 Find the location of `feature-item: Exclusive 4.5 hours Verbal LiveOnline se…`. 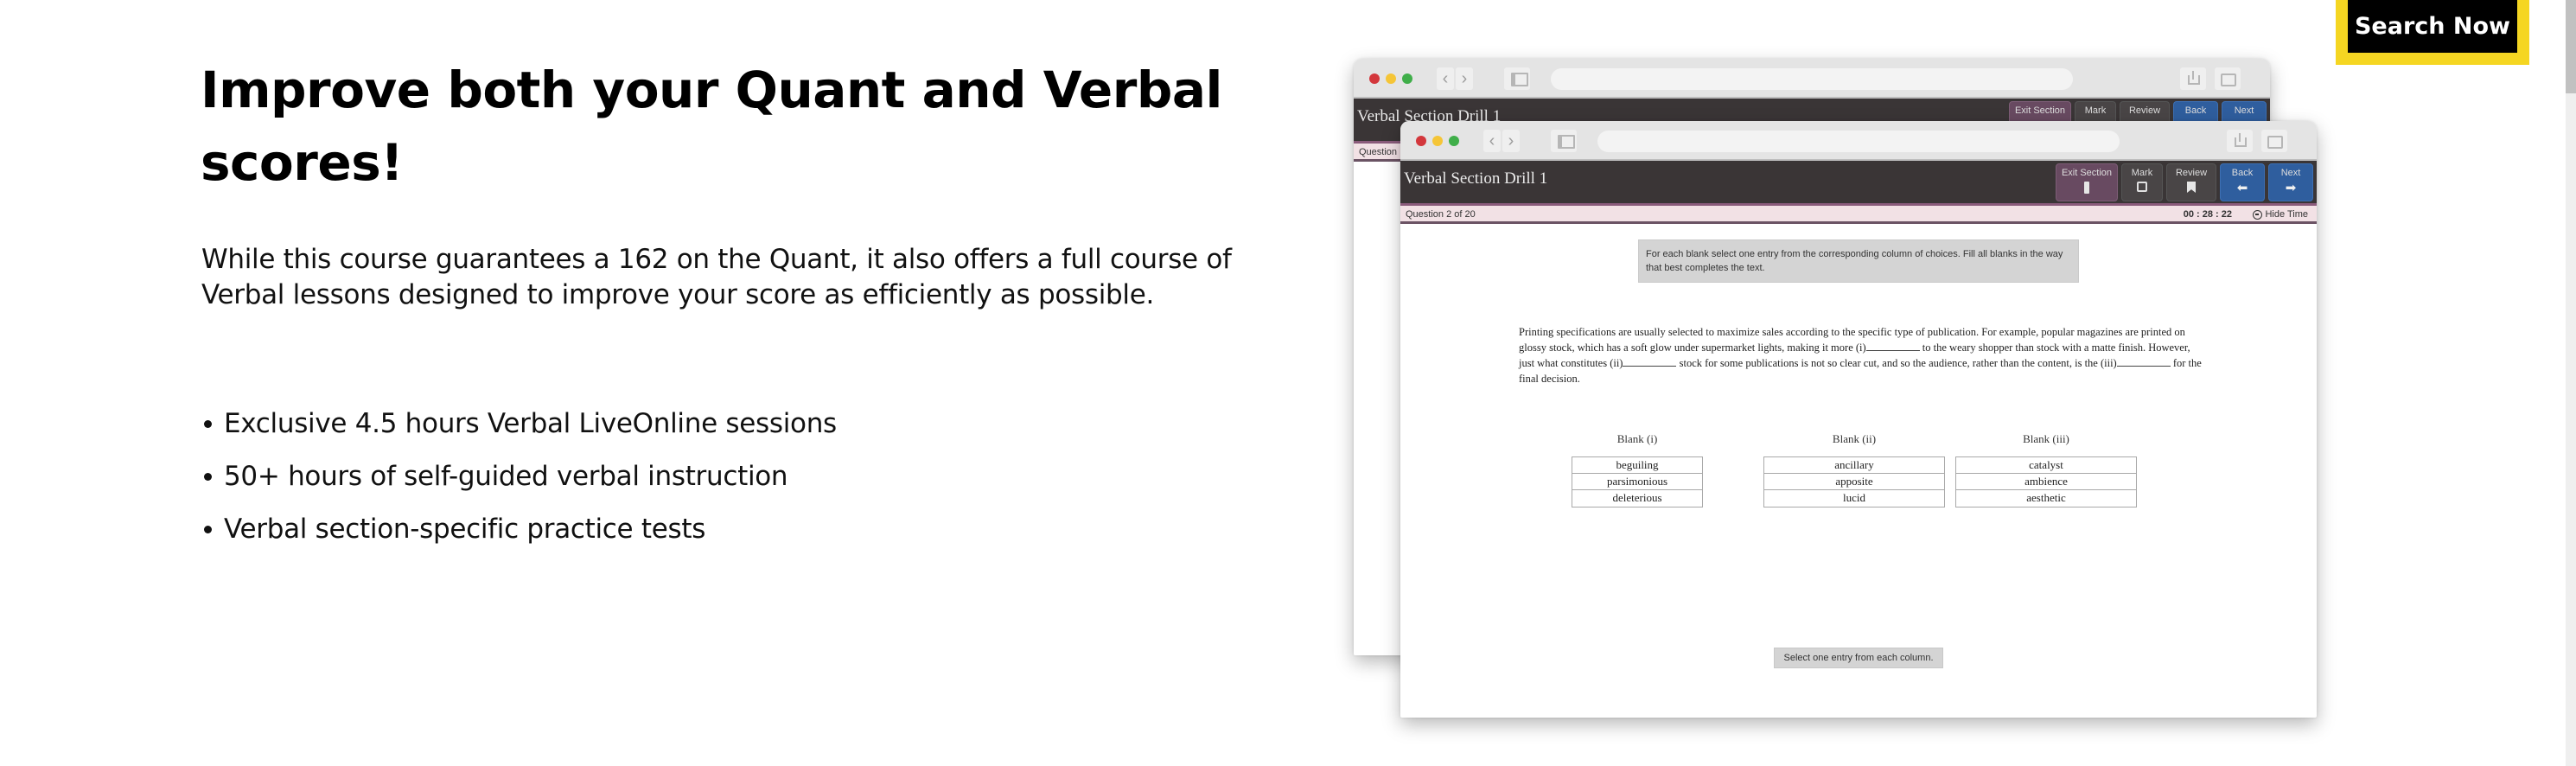

feature-item: Exclusive 4.5 hours Verbal LiveOnline se… is located at coordinates (633, 423).